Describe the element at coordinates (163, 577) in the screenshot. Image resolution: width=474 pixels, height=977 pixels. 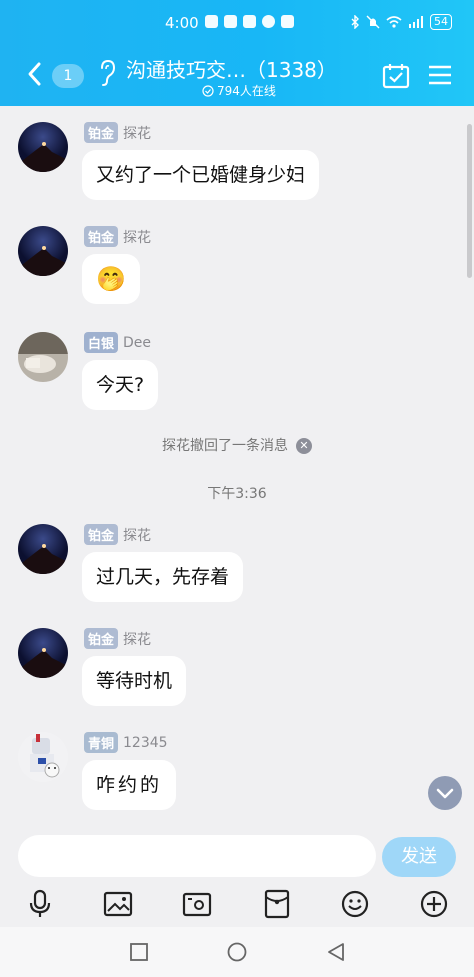
I see `message-bubble: 过几天，先存着` at that location.